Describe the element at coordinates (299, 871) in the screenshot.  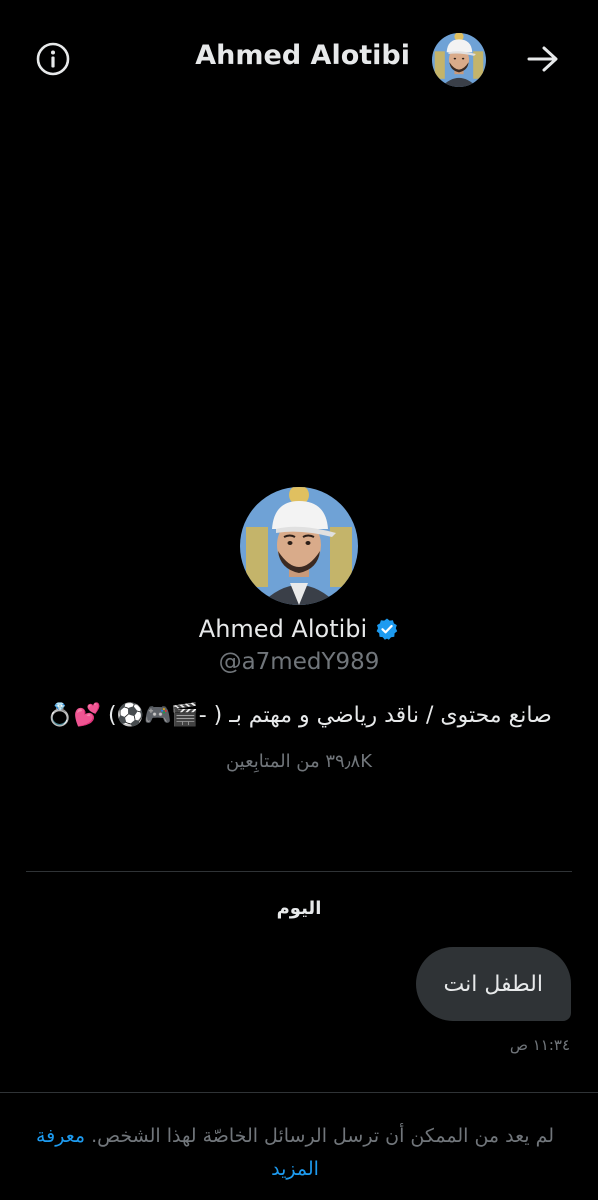
I see `section-divider` at that location.